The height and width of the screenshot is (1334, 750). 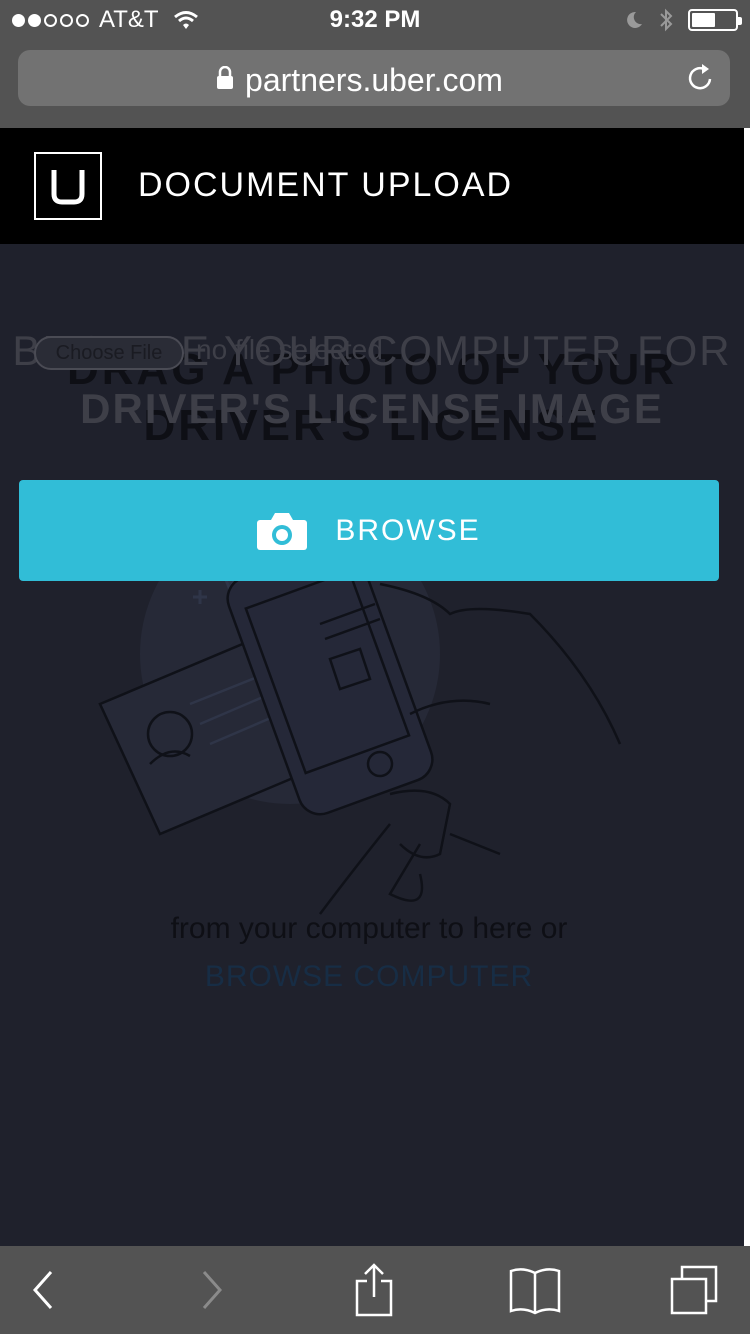 What do you see at coordinates (666, 20) in the screenshot?
I see `bluetooth-icon` at bounding box center [666, 20].